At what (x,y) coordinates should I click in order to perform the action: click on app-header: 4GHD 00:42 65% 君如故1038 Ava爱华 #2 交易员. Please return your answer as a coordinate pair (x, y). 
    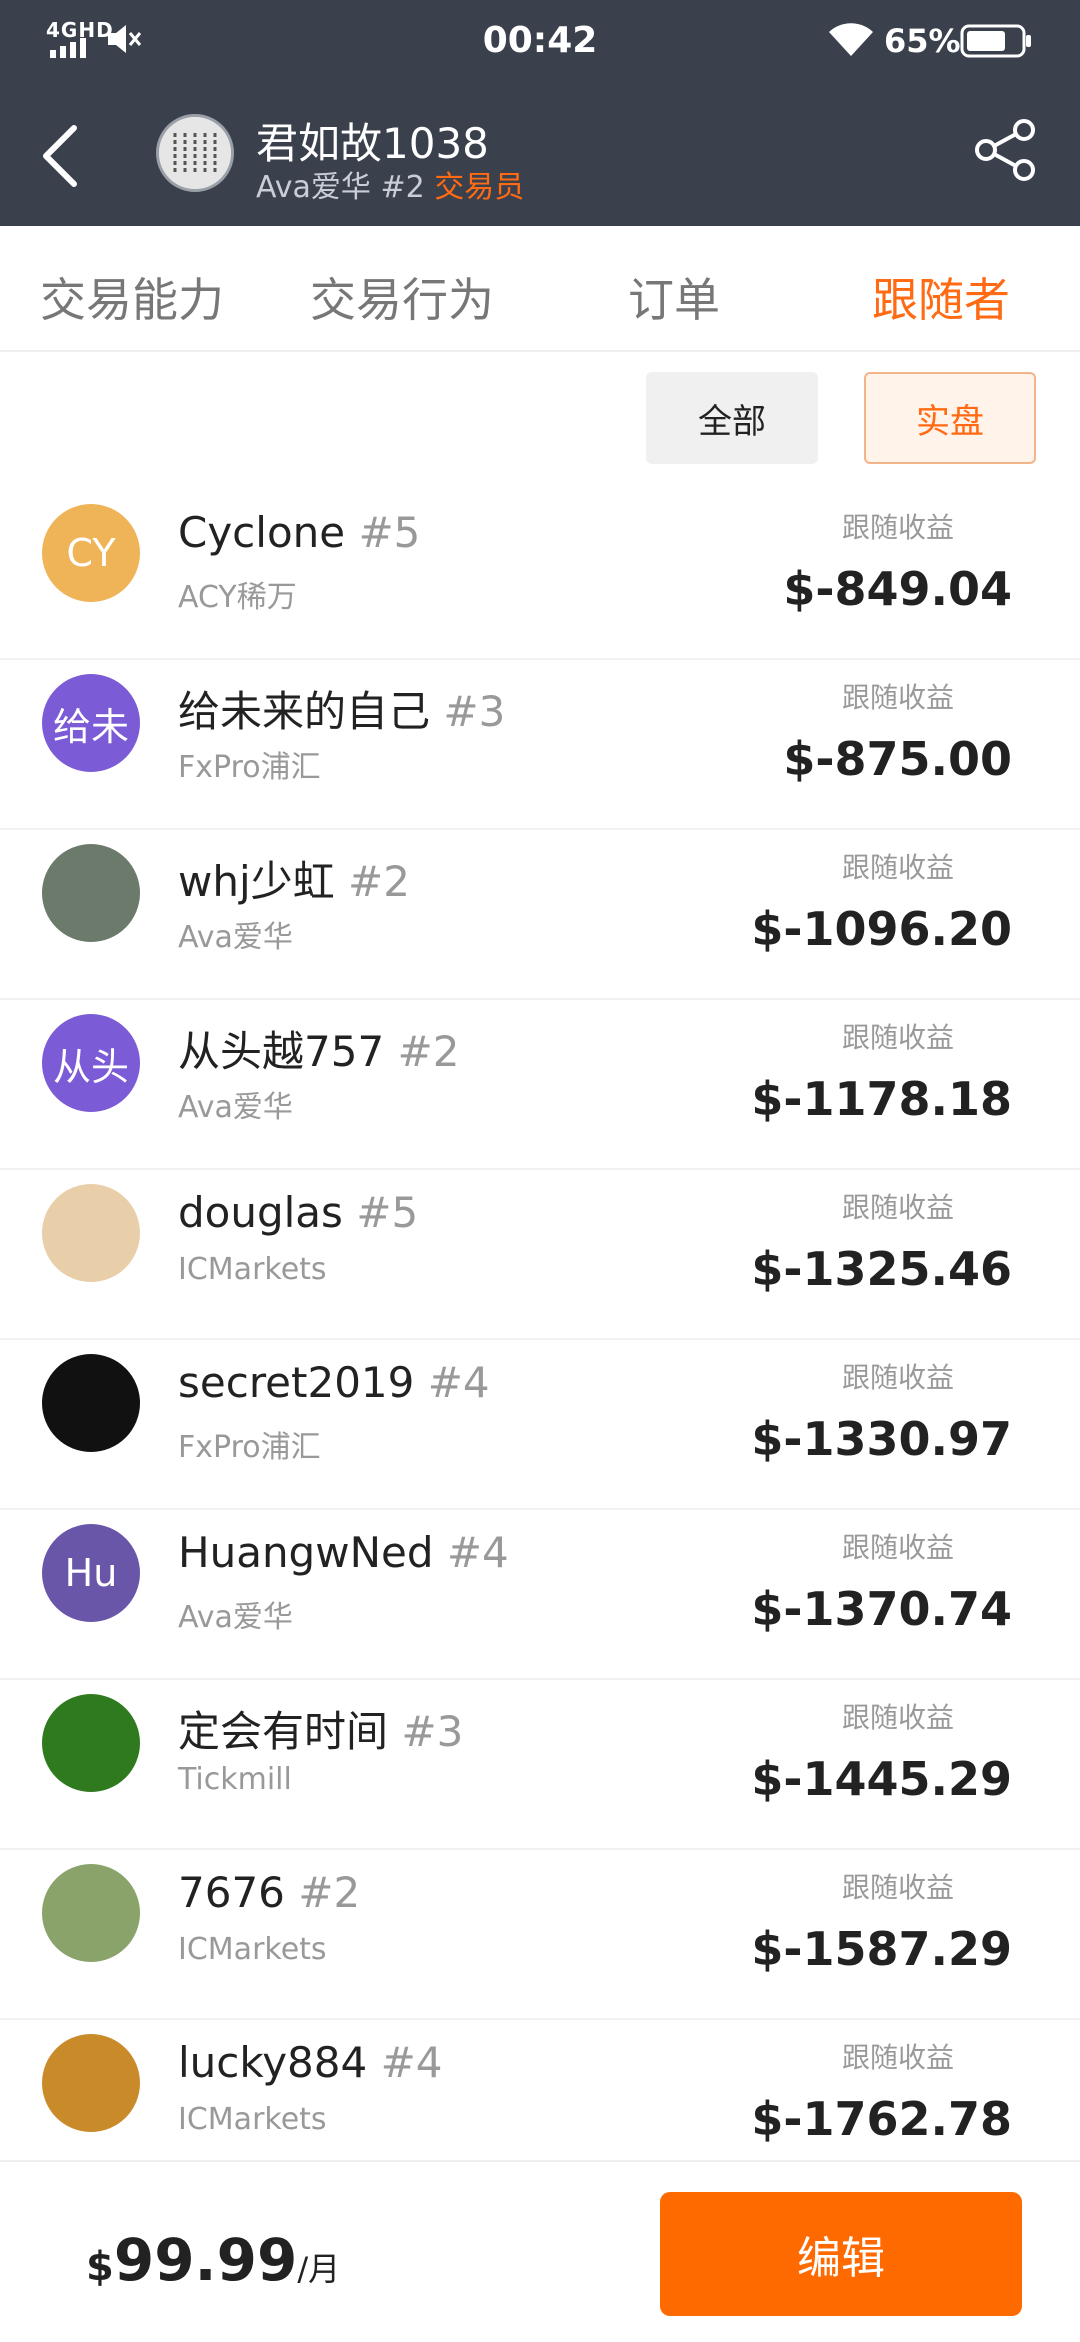
    Looking at the image, I should click on (540, 113).